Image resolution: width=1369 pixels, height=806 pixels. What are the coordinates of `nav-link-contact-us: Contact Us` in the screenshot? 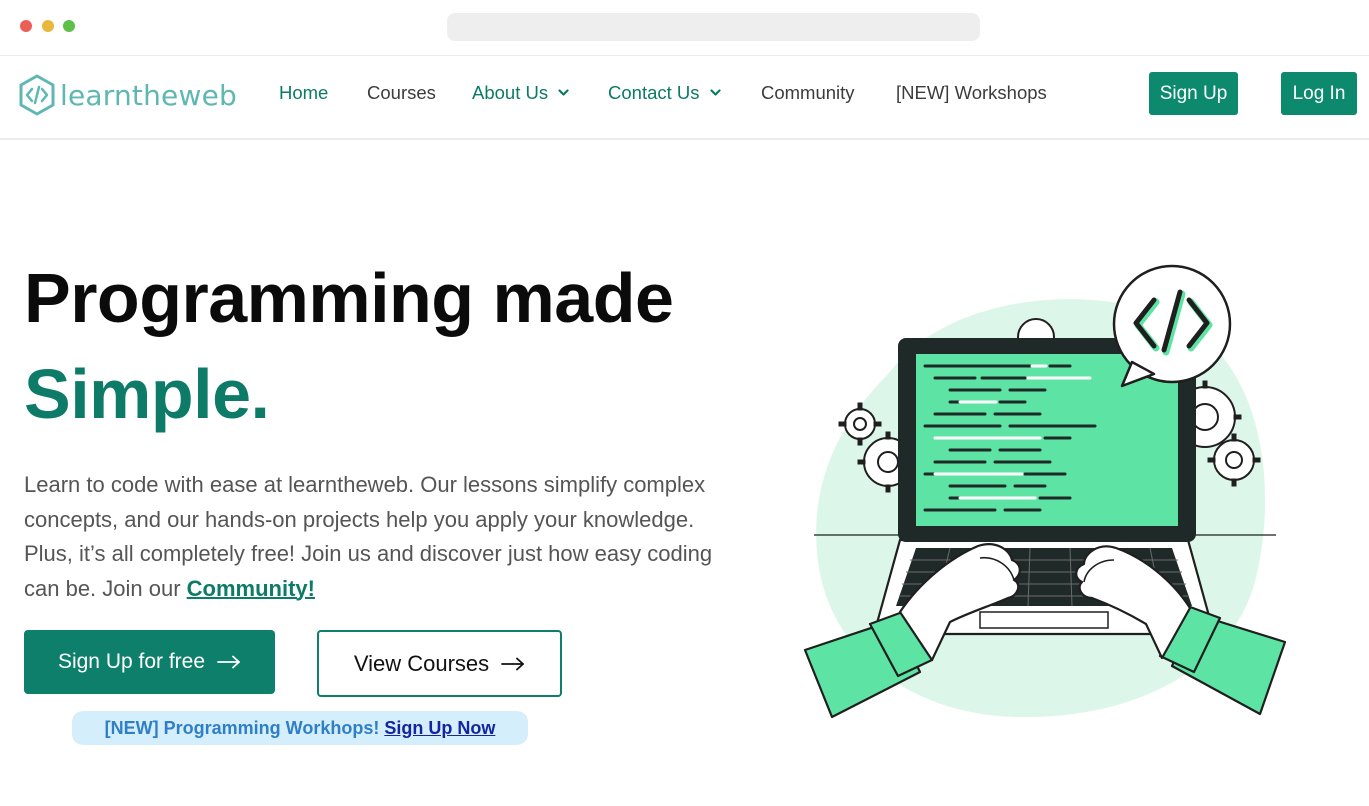 It's located at (664, 93).